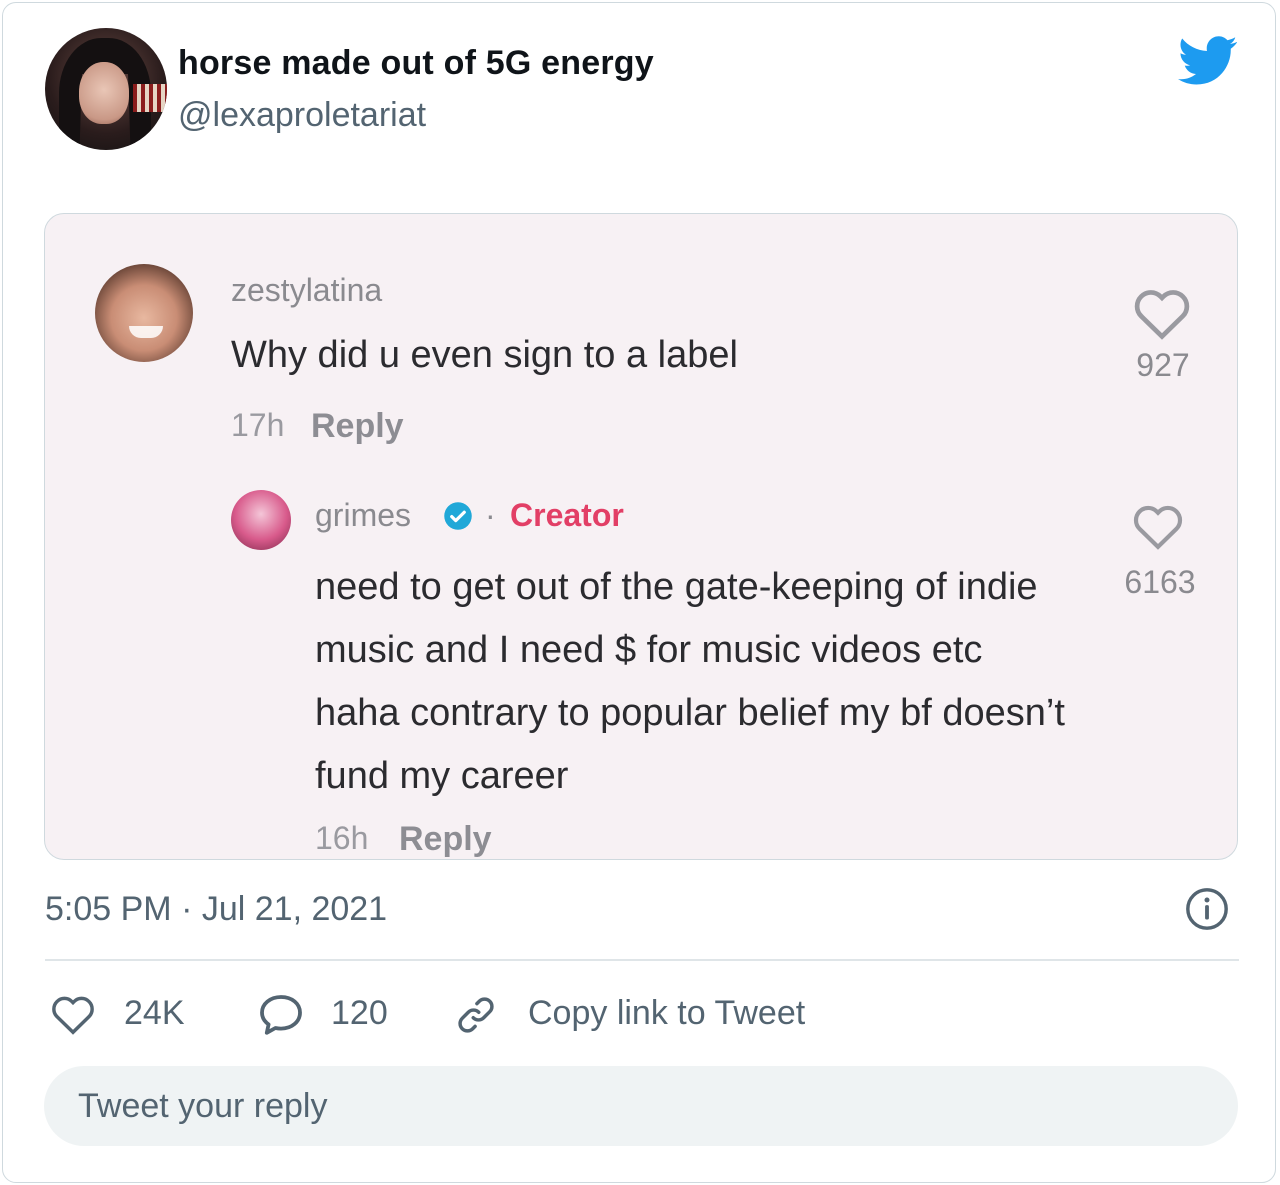  What do you see at coordinates (458, 516) in the screenshot?
I see `verified-icon` at bounding box center [458, 516].